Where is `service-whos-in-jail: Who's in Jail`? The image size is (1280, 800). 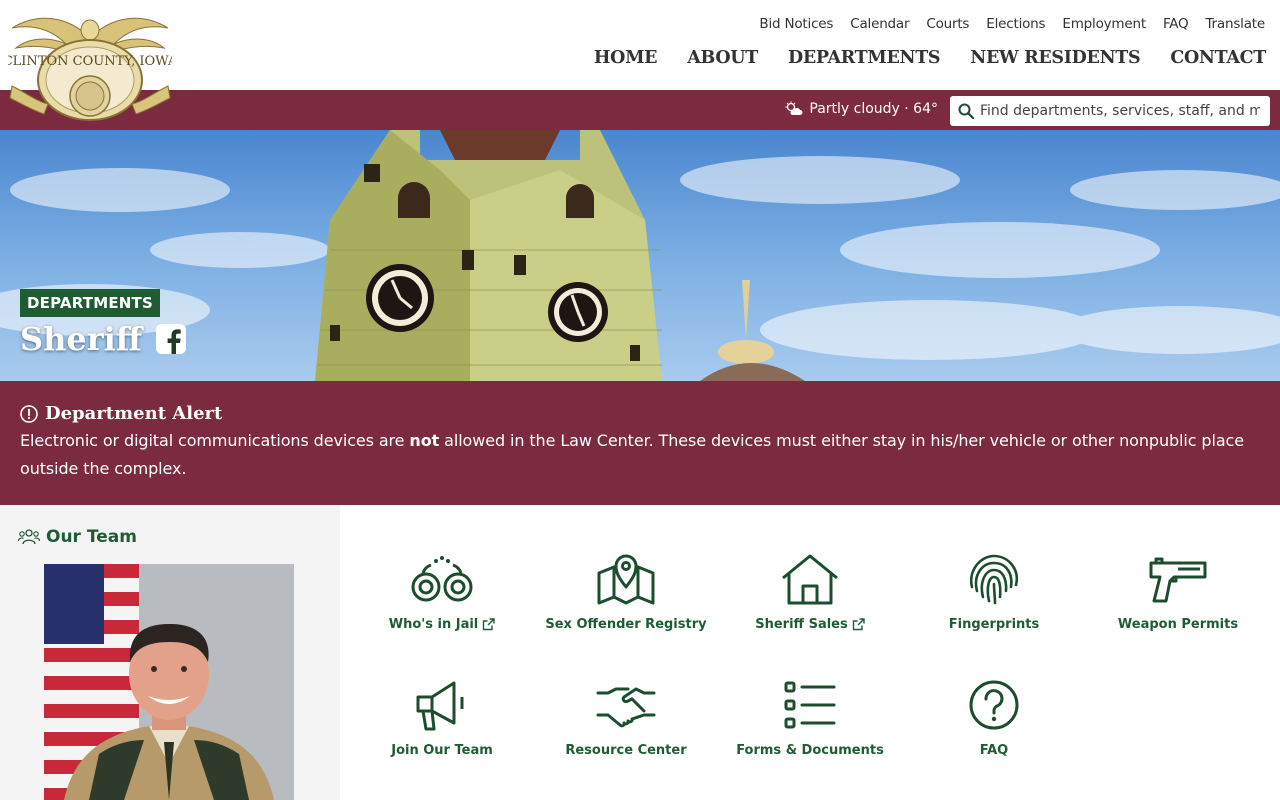 service-whos-in-jail: Who's in Jail is located at coordinates (442, 592).